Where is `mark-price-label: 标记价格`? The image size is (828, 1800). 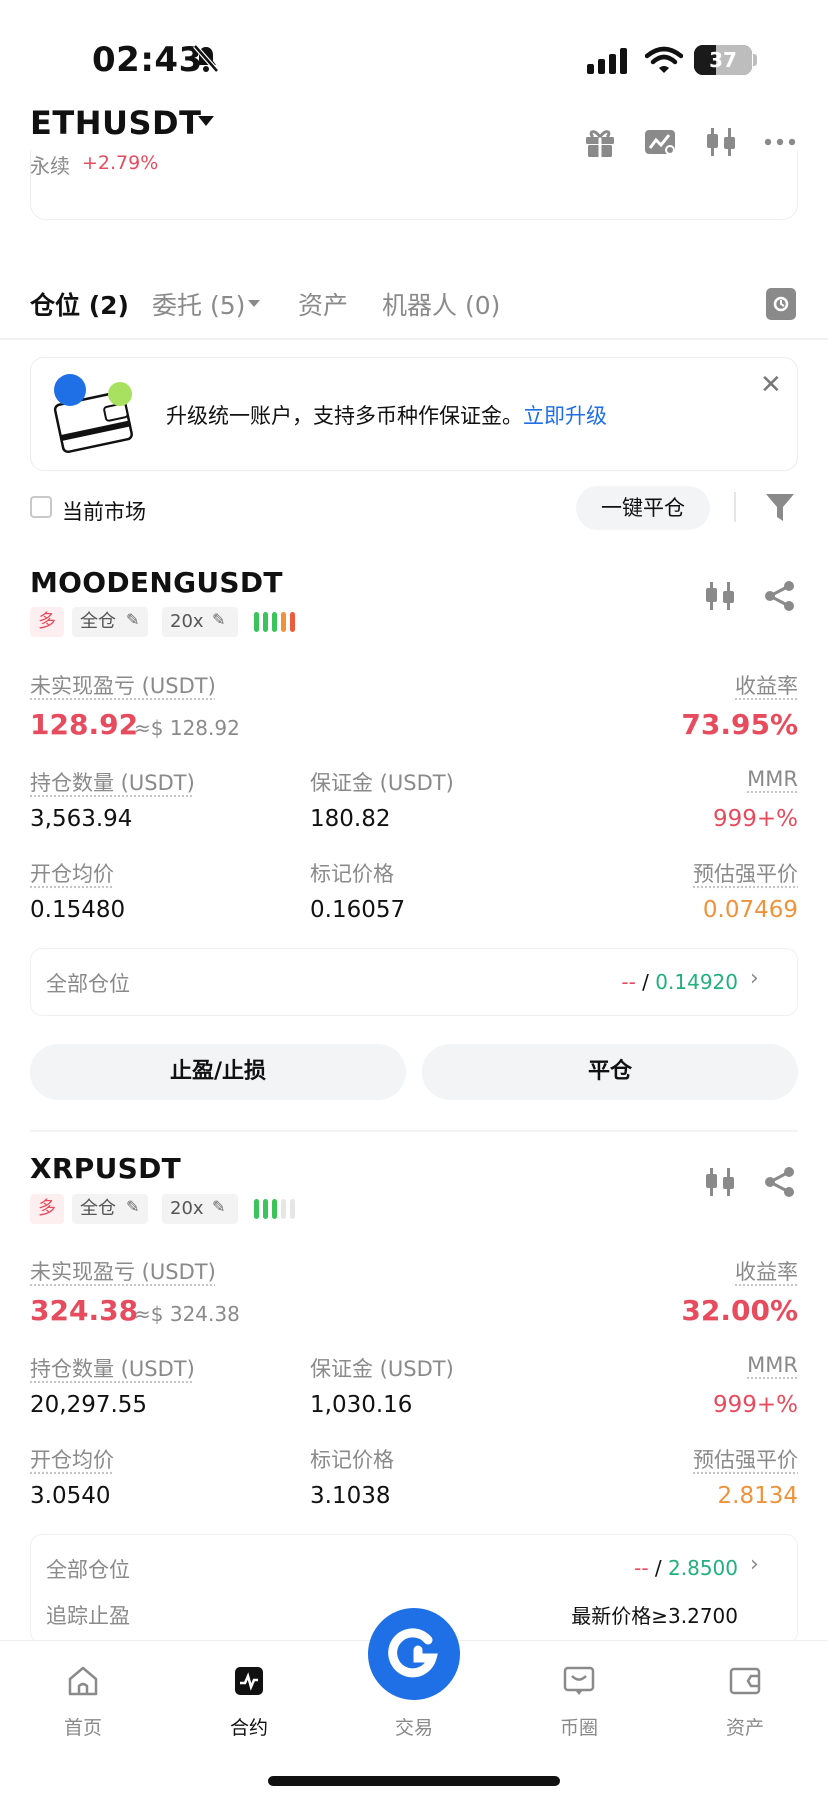 mark-price-label: 标记价格 is located at coordinates (352, 1460).